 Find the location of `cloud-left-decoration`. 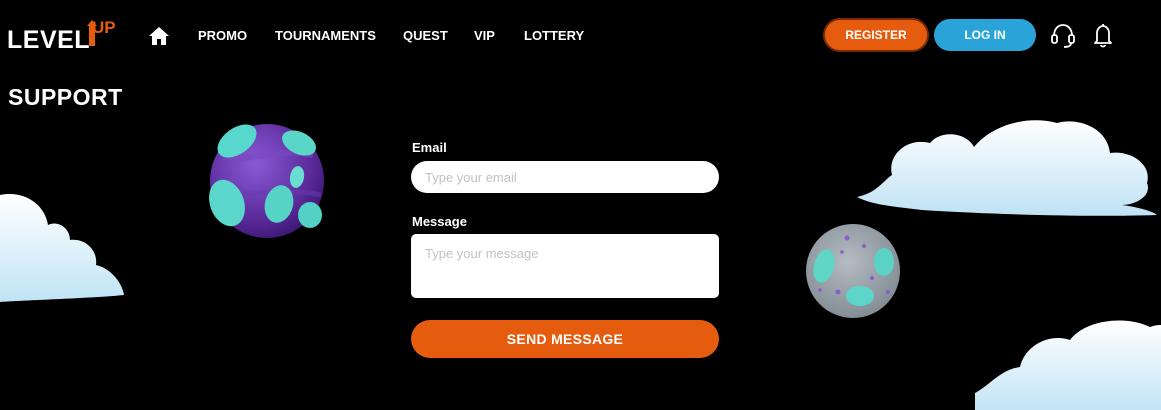

cloud-left-decoration is located at coordinates (62, 248).